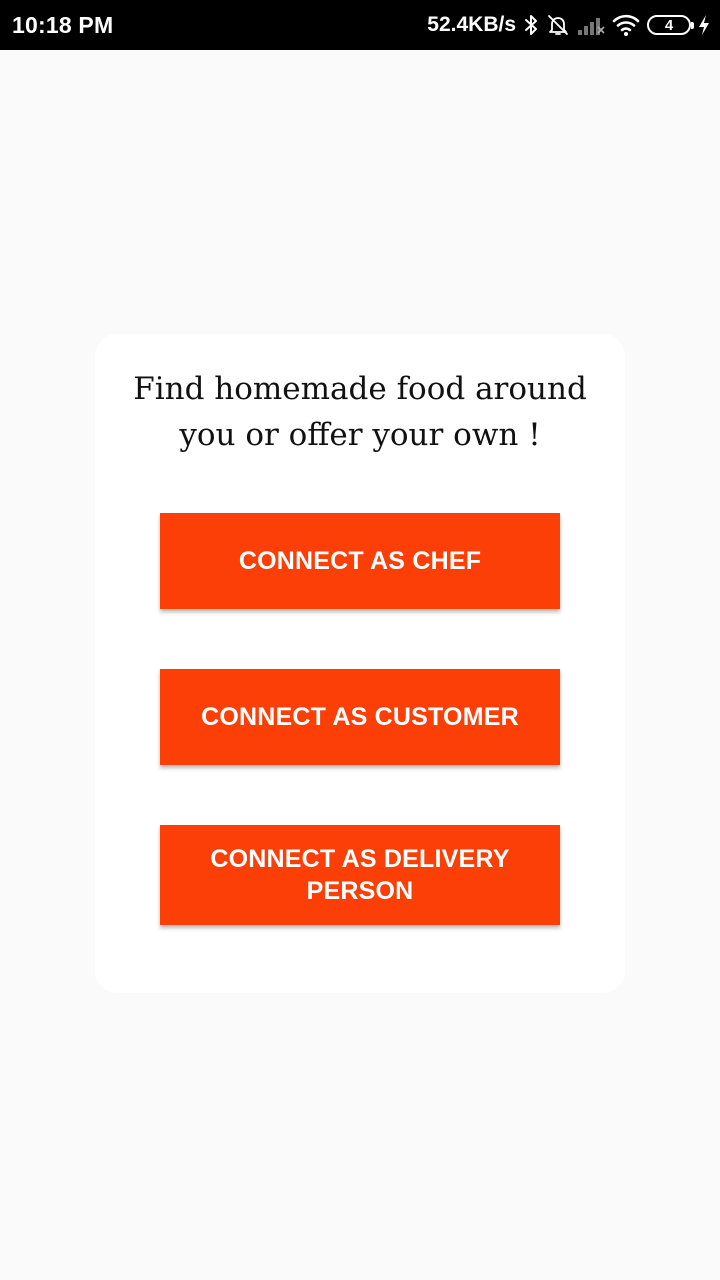 Image resolution: width=720 pixels, height=1280 pixels. I want to click on connect-as-customer-button: CONNECT AS CUSTOMER, so click(360, 717).